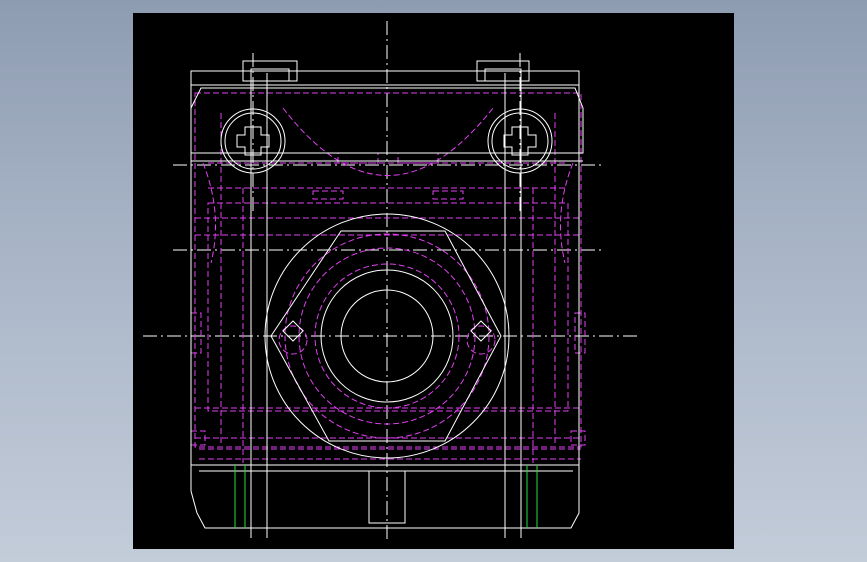  Describe the element at coordinates (386, 496) in the screenshot. I see `accent-lines` at that location.